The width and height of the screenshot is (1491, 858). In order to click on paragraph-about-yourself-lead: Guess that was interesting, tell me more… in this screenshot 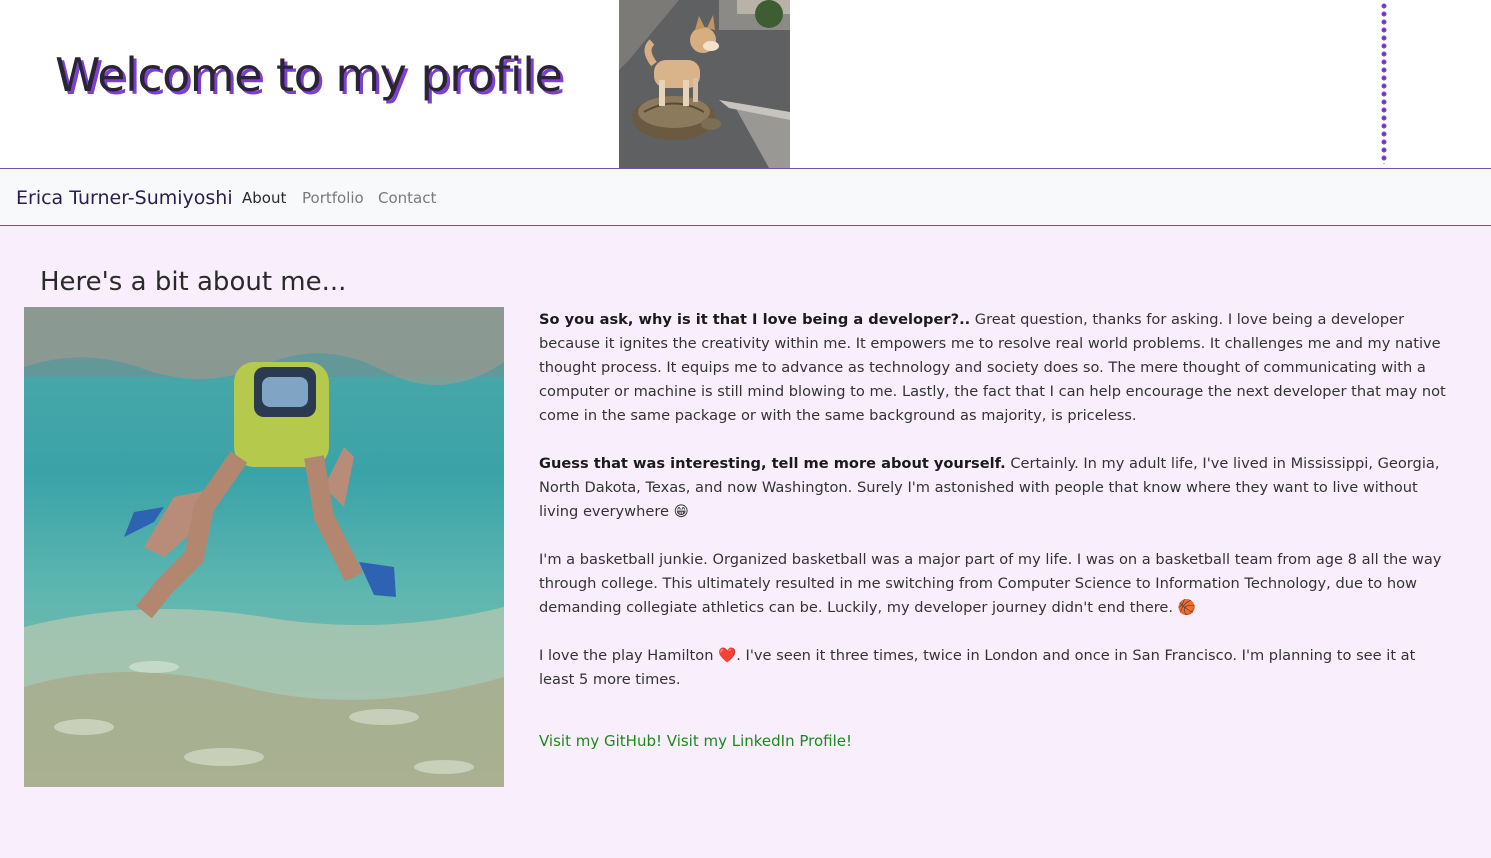, I will do `click(772, 463)`.